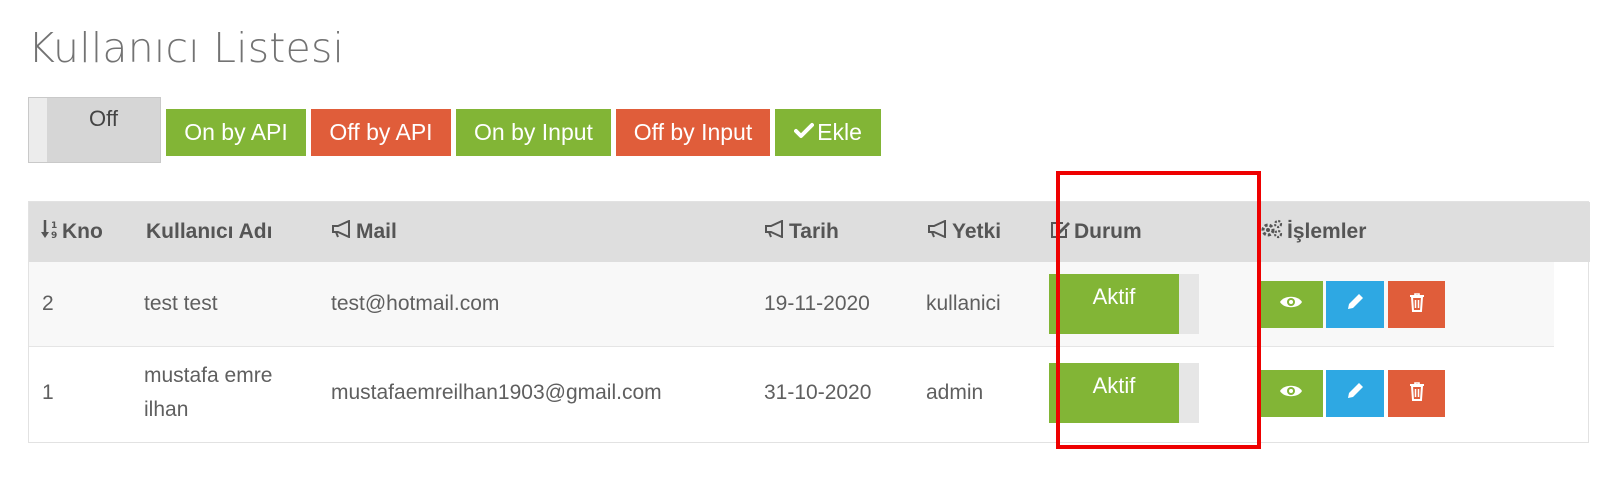 The width and height of the screenshot is (1616, 477). Describe the element at coordinates (38, 130) in the screenshot. I see `toggle-track` at that location.